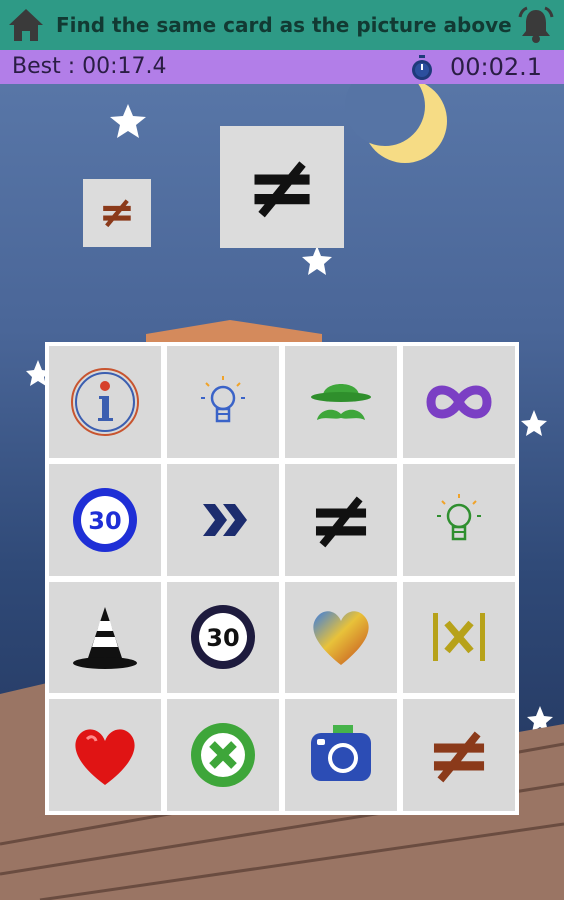  I want to click on absolute-value-icon, so click(459, 637).